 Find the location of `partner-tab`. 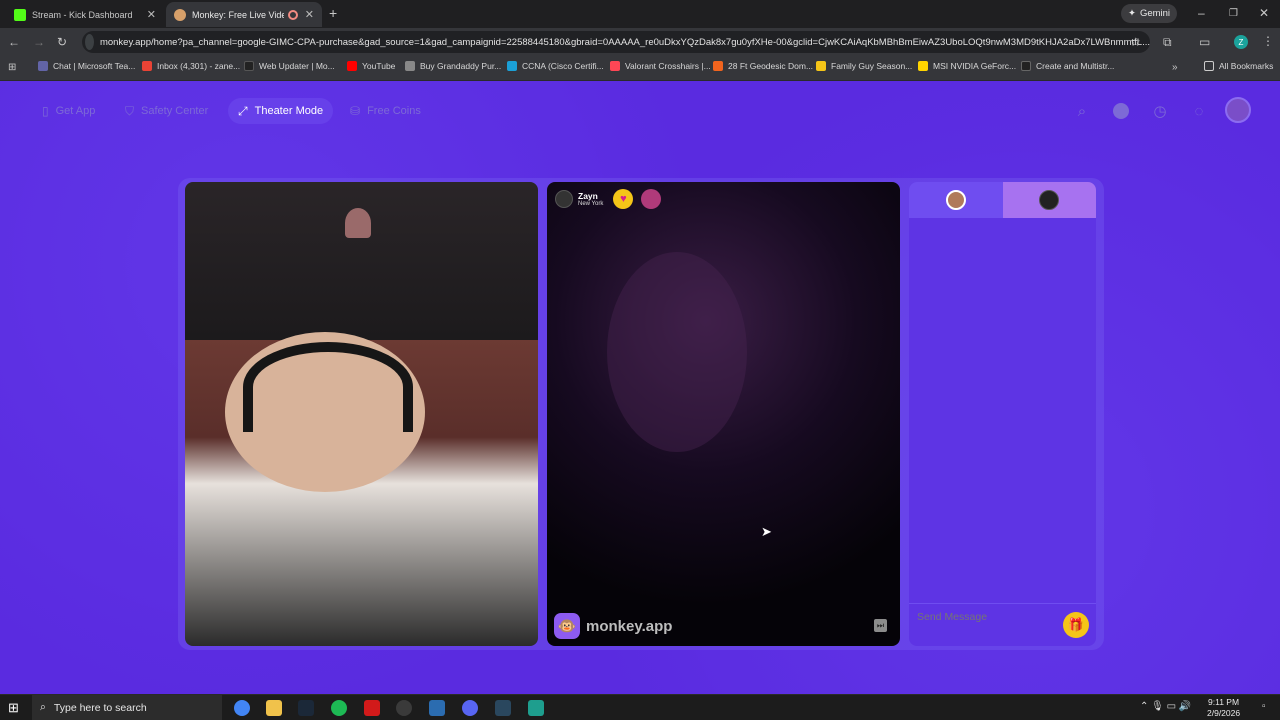

partner-tab is located at coordinates (1049, 200).